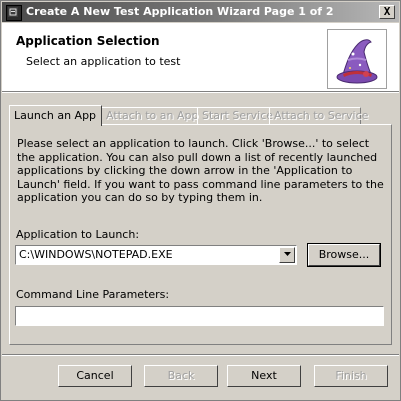 The image size is (401, 401). Describe the element at coordinates (78, 234) in the screenshot. I see `application-to-launch-label: Application to Launch:` at that location.